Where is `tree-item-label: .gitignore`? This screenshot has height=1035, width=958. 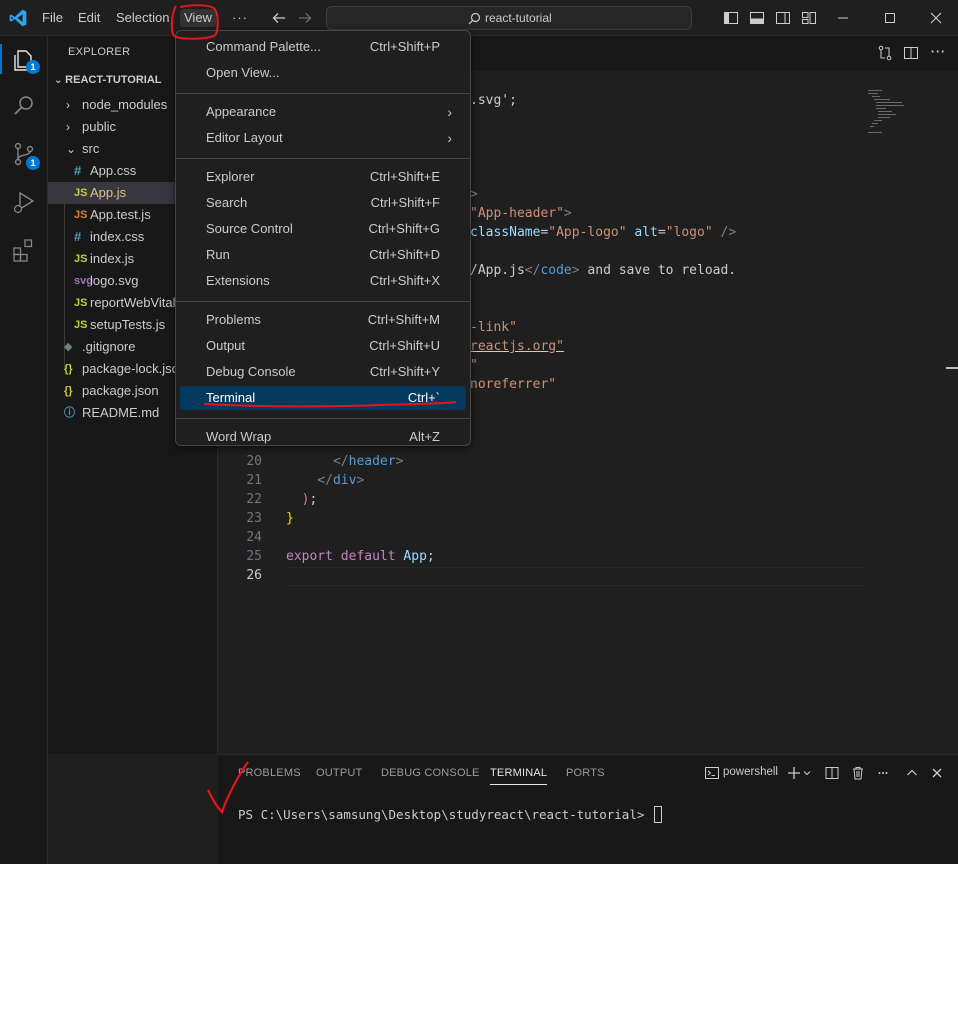 tree-item-label: .gitignore is located at coordinates (109, 346).